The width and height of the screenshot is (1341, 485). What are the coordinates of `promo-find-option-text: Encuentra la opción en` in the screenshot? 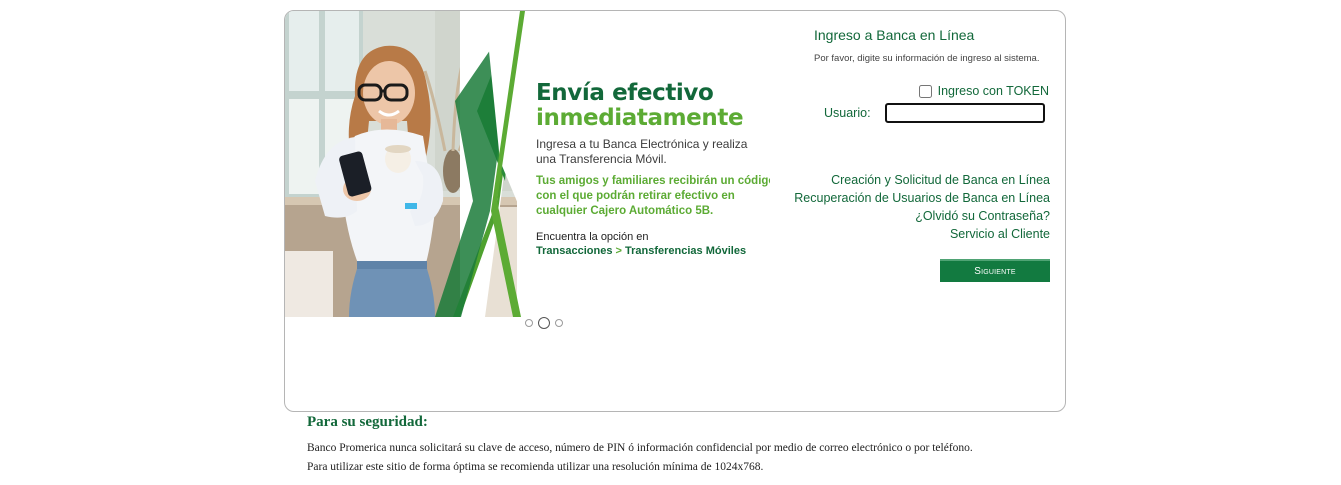 It's located at (592, 237).